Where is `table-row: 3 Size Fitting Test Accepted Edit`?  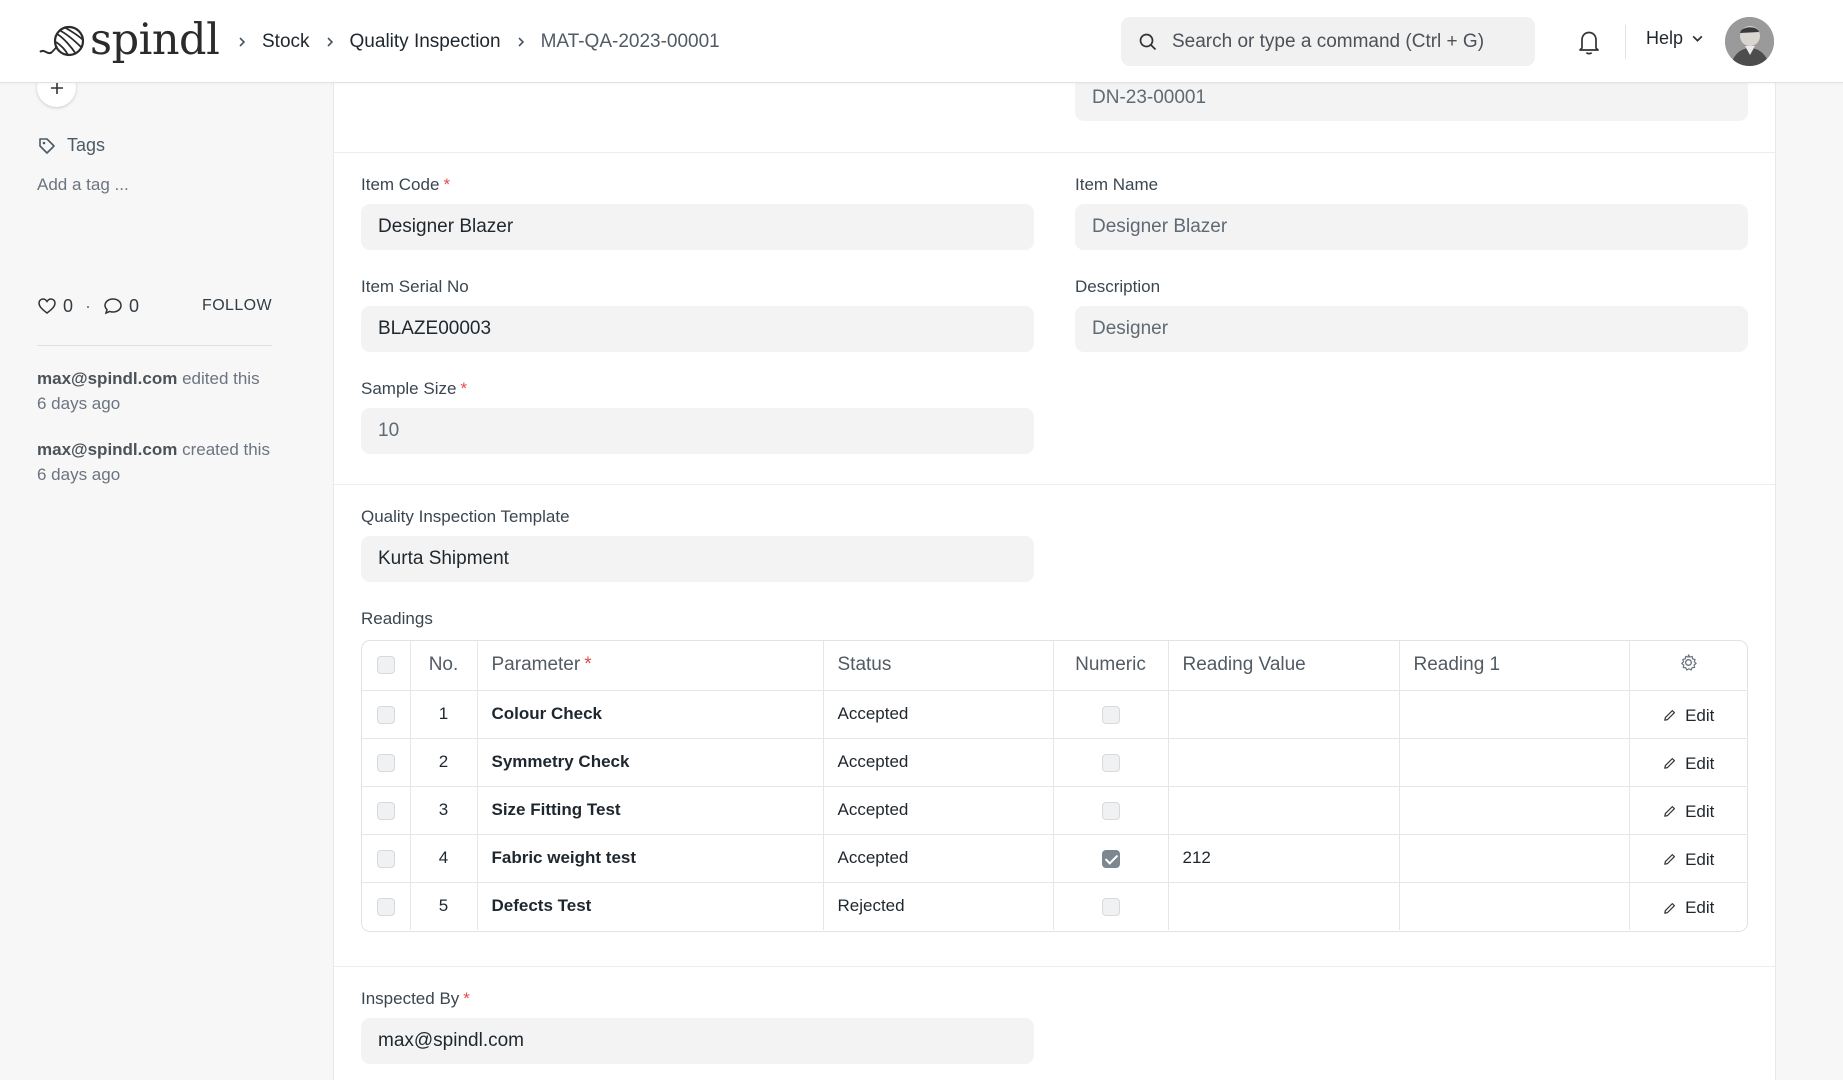 table-row: 3 Size Fitting Test Accepted Edit is located at coordinates (1054, 810).